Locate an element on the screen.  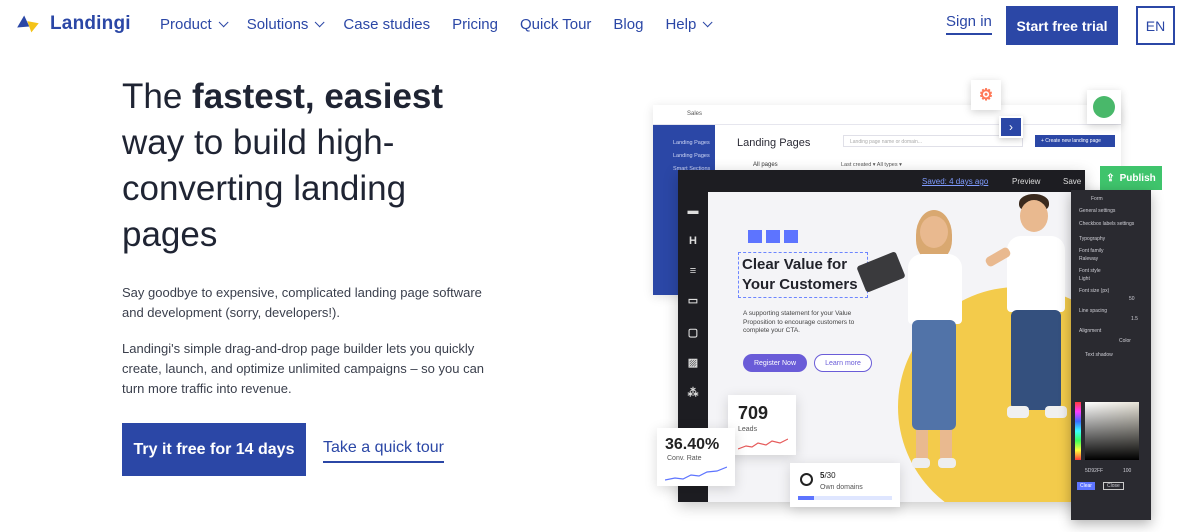
create-landing-button: + Create new landing page is located at coordinates (1075, 141).